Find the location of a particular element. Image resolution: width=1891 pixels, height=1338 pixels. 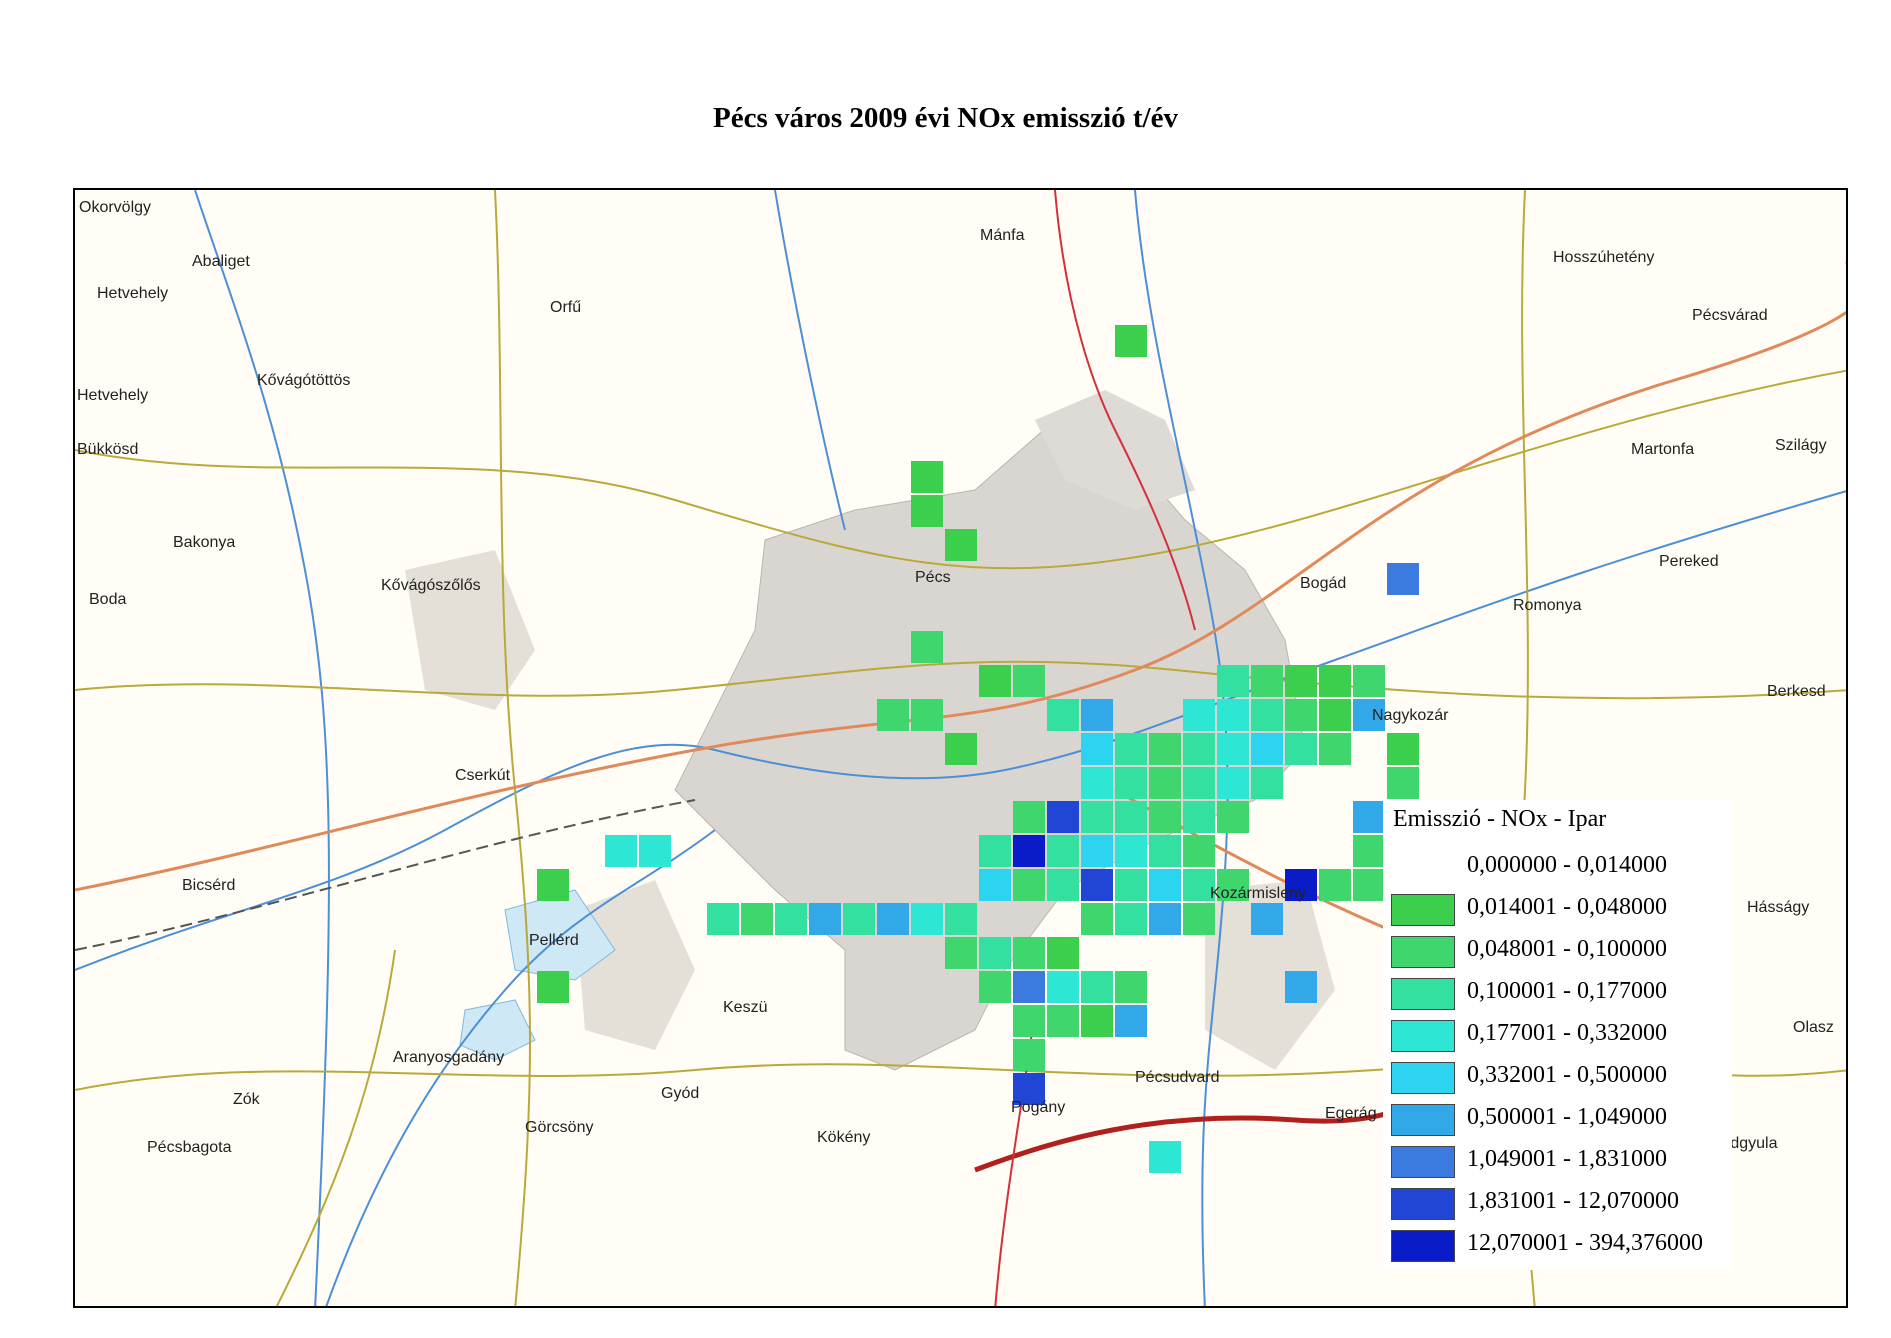

town-label: Okorvölgy is located at coordinates (115, 207).